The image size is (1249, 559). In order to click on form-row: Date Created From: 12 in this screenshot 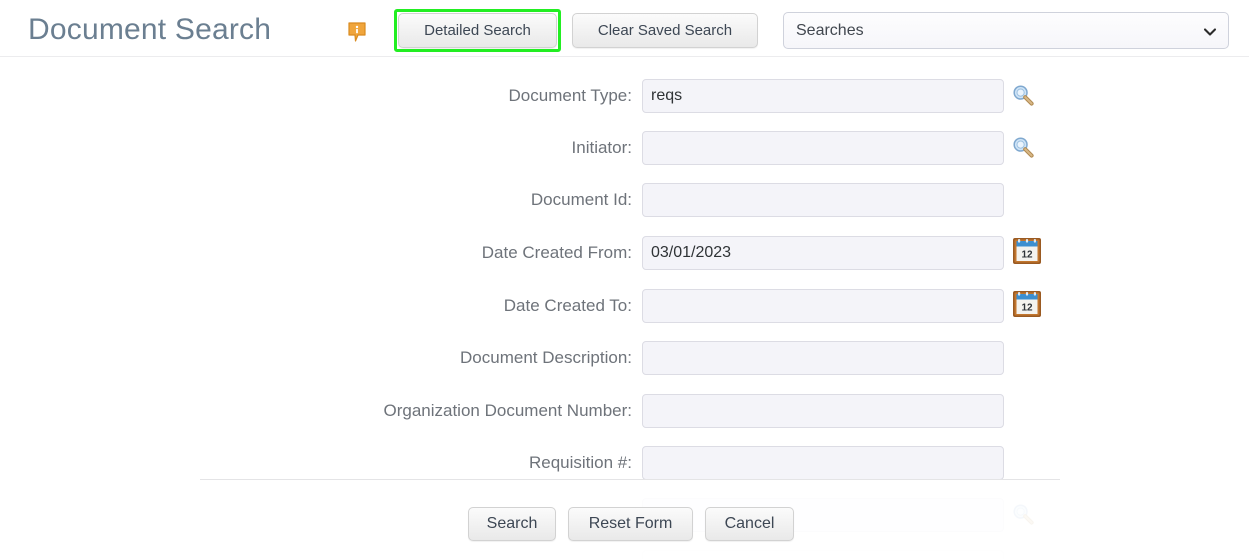, I will do `click(624, 254)`.